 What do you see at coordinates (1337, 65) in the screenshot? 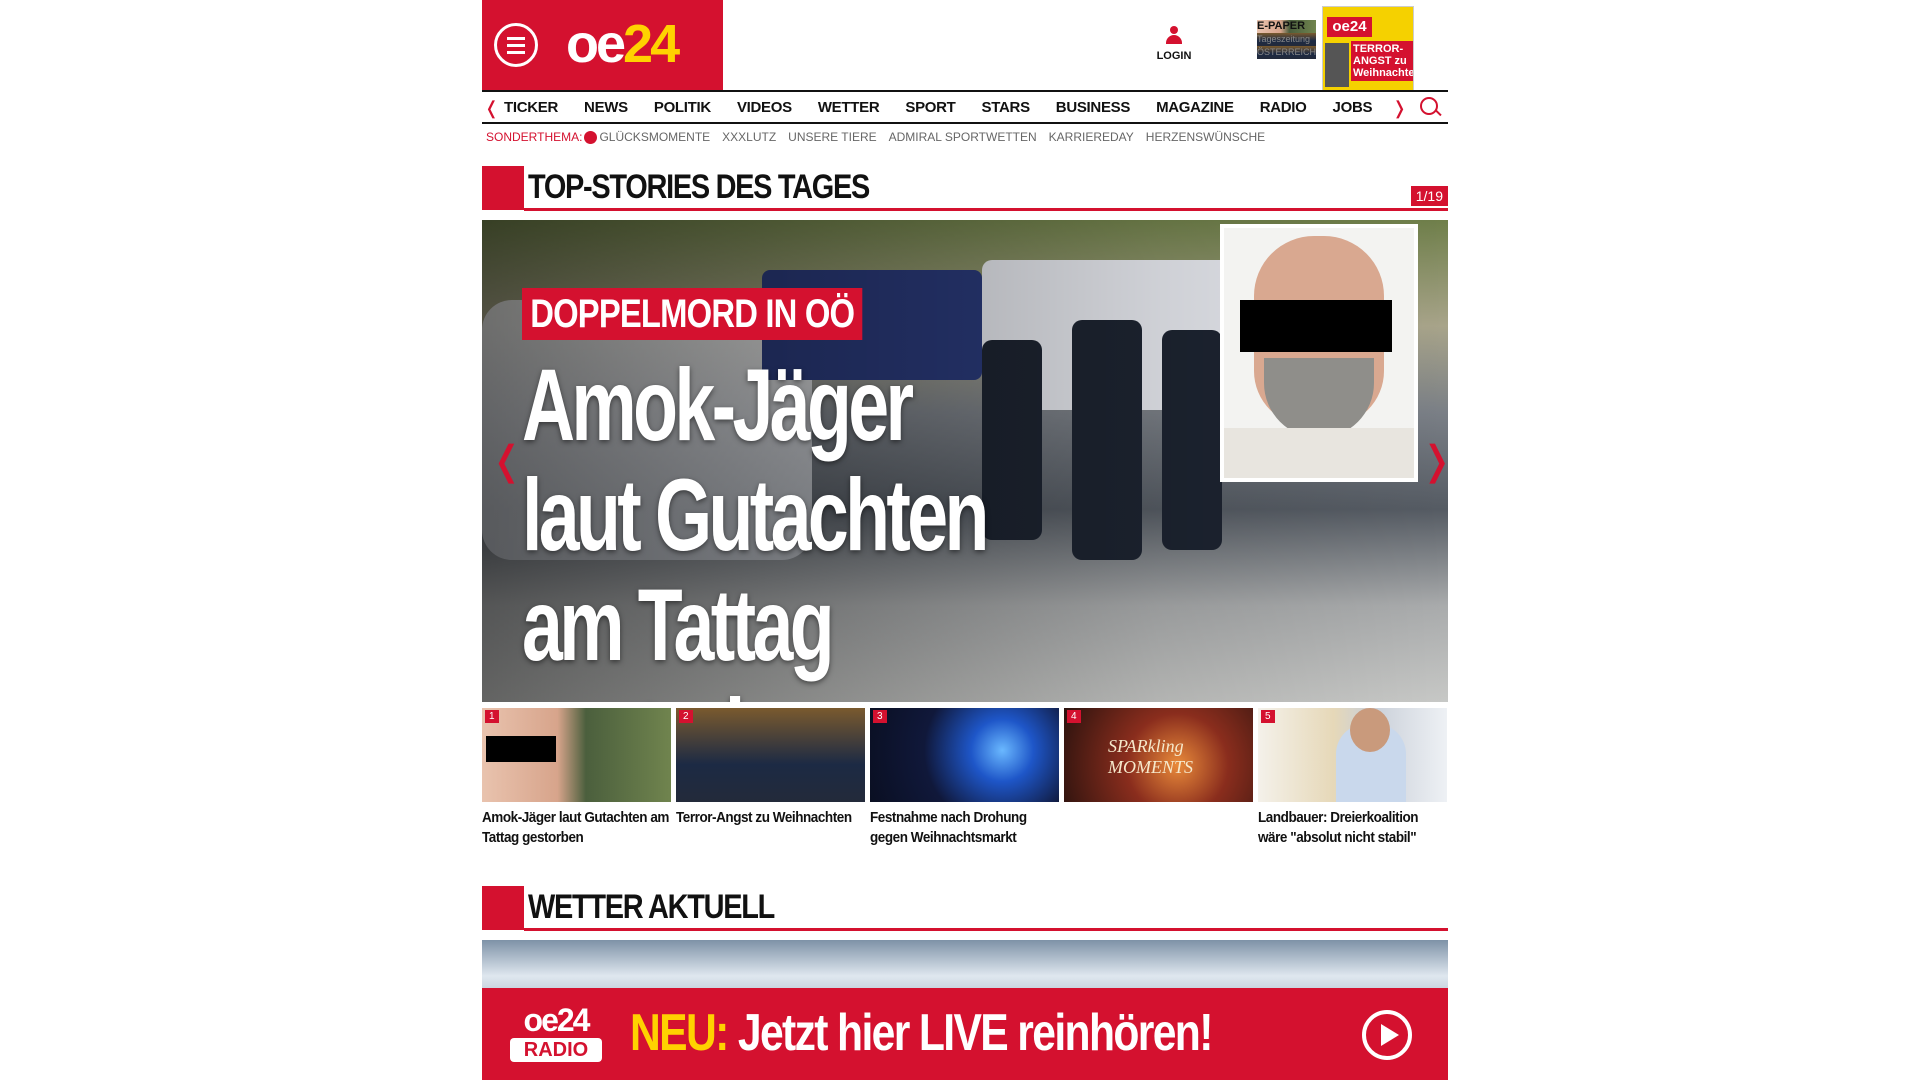
I see `epaper-cover-photo` at bounding box center [1337, 65].